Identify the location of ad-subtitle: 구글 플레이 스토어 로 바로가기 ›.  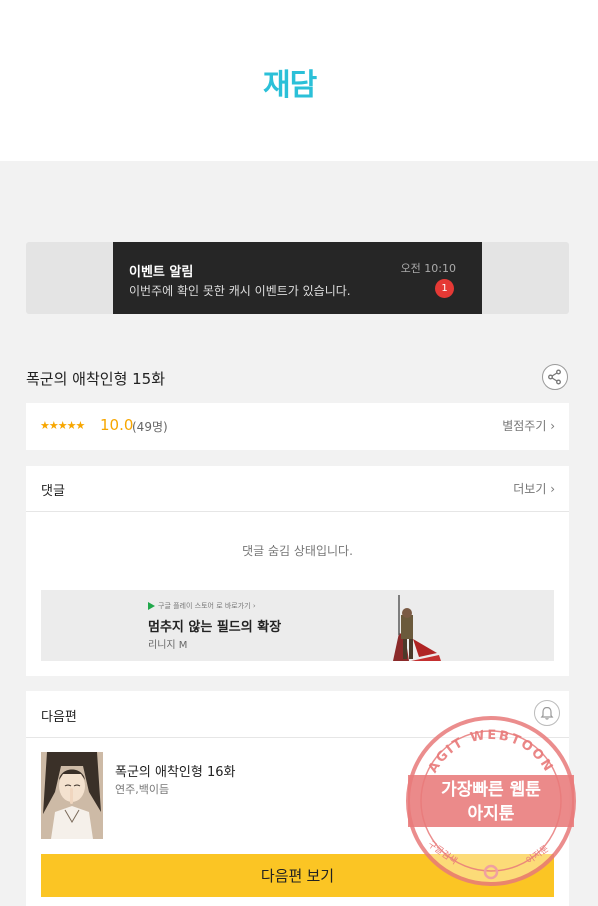
(207, 606).